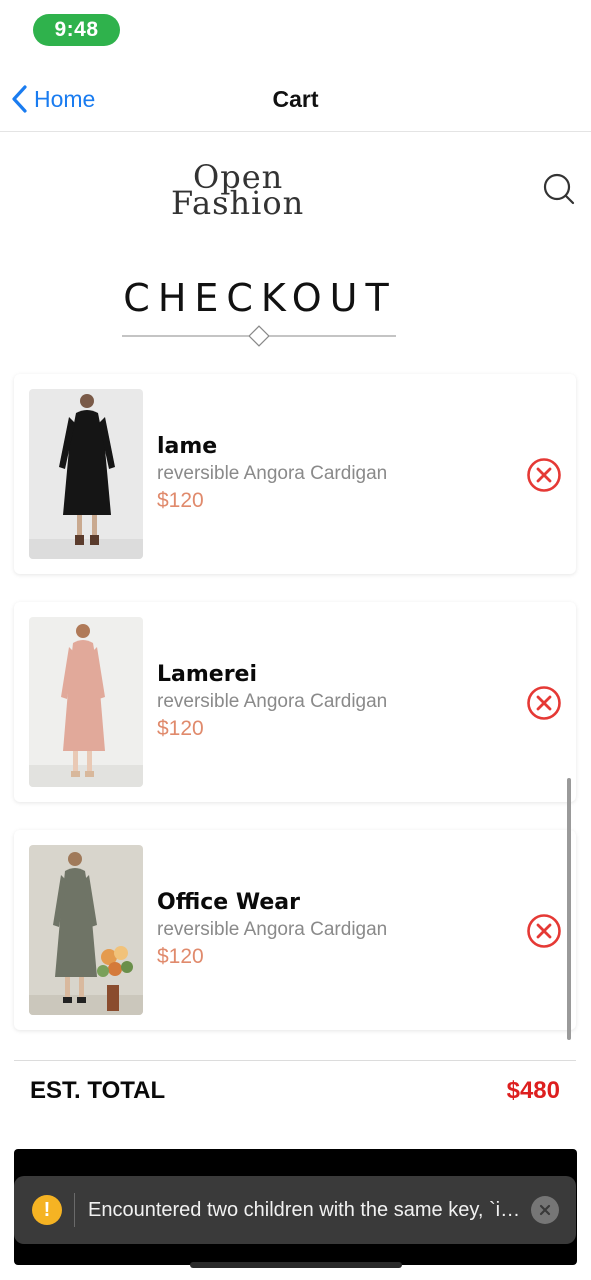  What do you see at coordinates (569, 909) in the screenshot?
I see `scrollbar` at bounding box center [569, 909].